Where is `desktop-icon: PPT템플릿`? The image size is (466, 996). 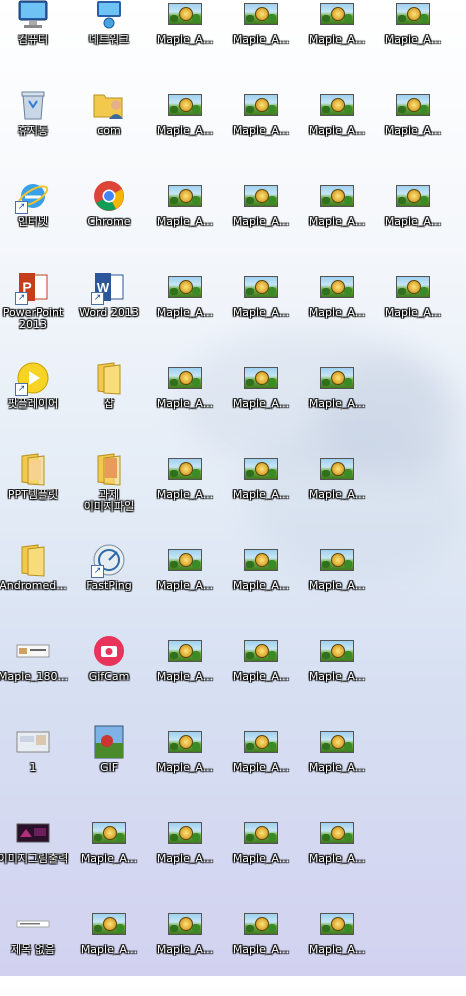 desktop-icon: PPT템플릿 is located at coordinates (35, 497).